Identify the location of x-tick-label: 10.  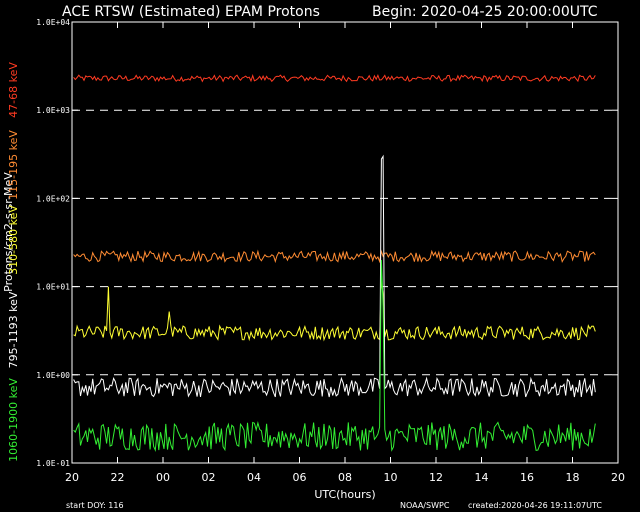
(391, 477).